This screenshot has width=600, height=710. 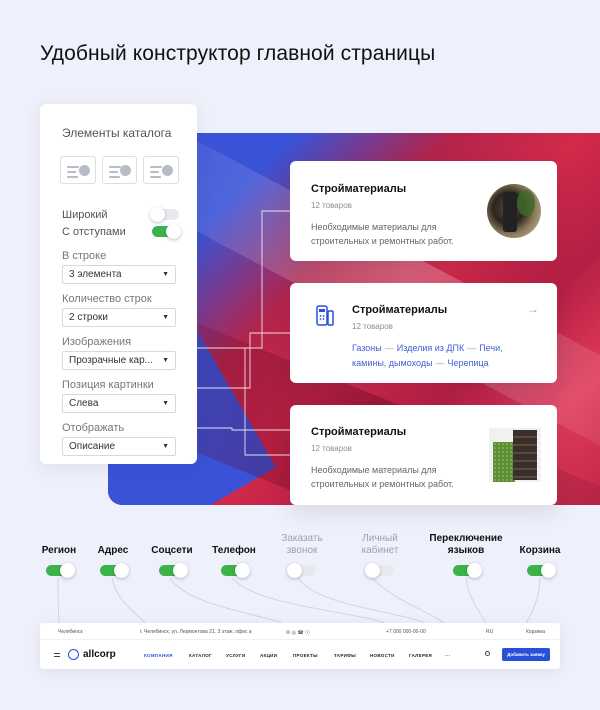 What do you see at coordinates (84, 403) in the screenshot?
I see `select-value: Слева` at bounding box center [84, 403].